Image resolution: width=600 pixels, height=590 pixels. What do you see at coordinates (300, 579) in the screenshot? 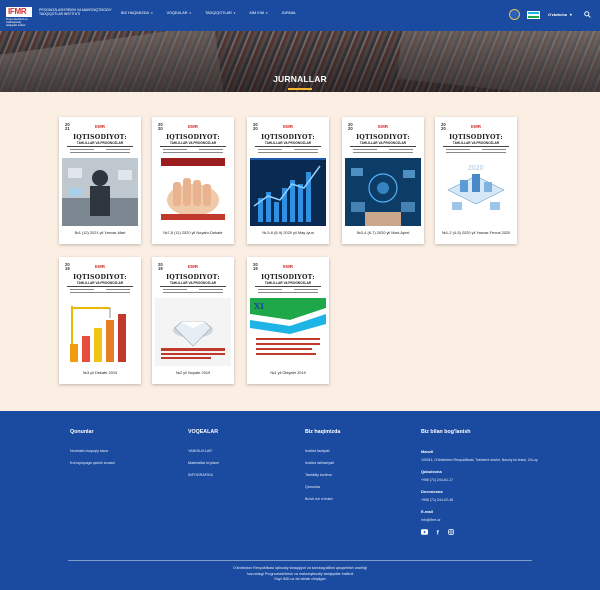
I see `copyright-line-3: Sayt IMD.uz da ishlab chiqilgan` at bounding box center [300, 579].